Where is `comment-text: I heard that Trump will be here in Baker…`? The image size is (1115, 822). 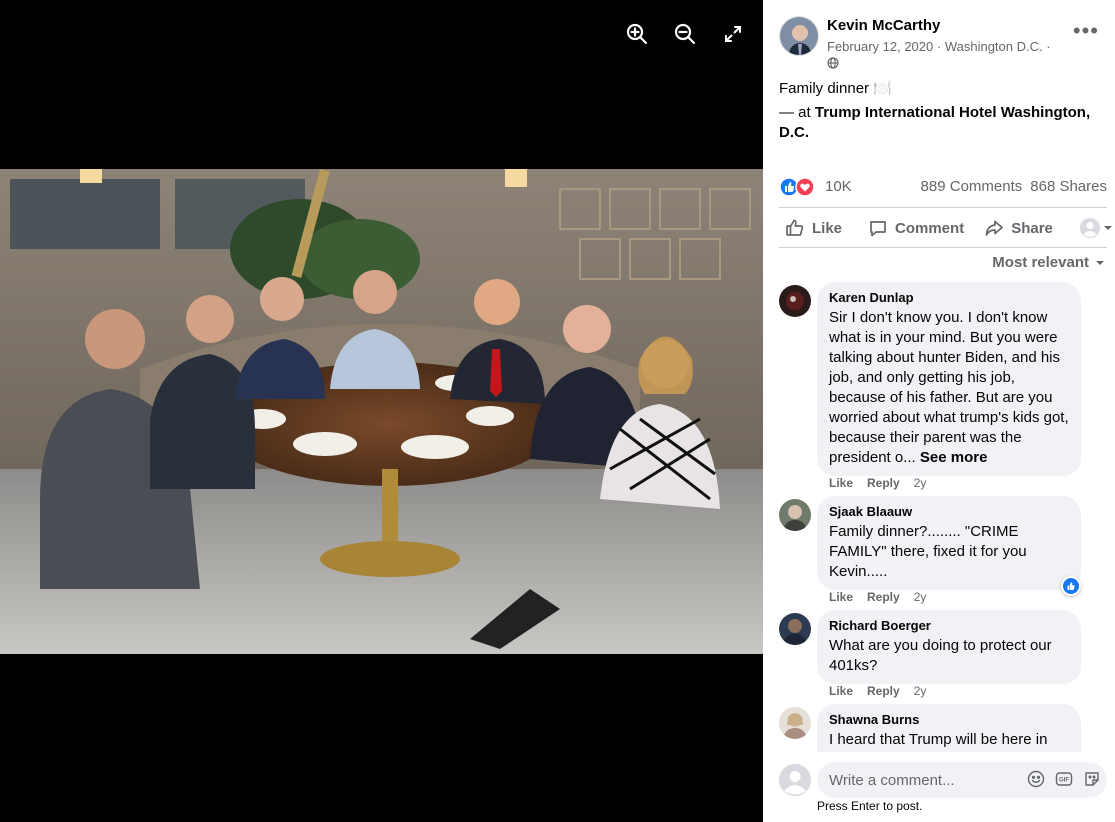
comment-text: I heard that Trump will be here in Baker… is located at coordinates (938, 741).